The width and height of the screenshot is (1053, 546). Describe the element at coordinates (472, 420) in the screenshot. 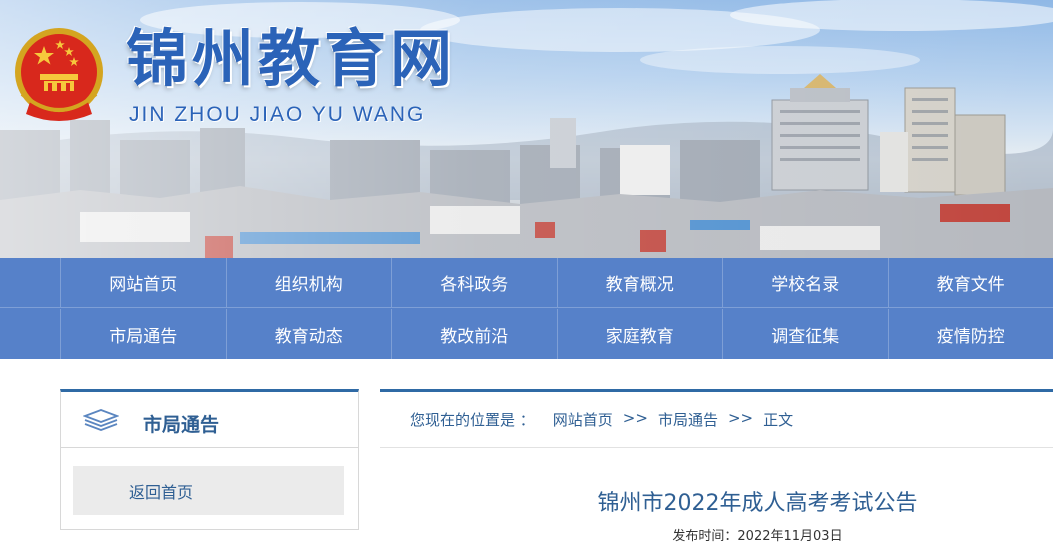

I see `breadcrumb-prefix: 您现在的位置是 ：` at that location.